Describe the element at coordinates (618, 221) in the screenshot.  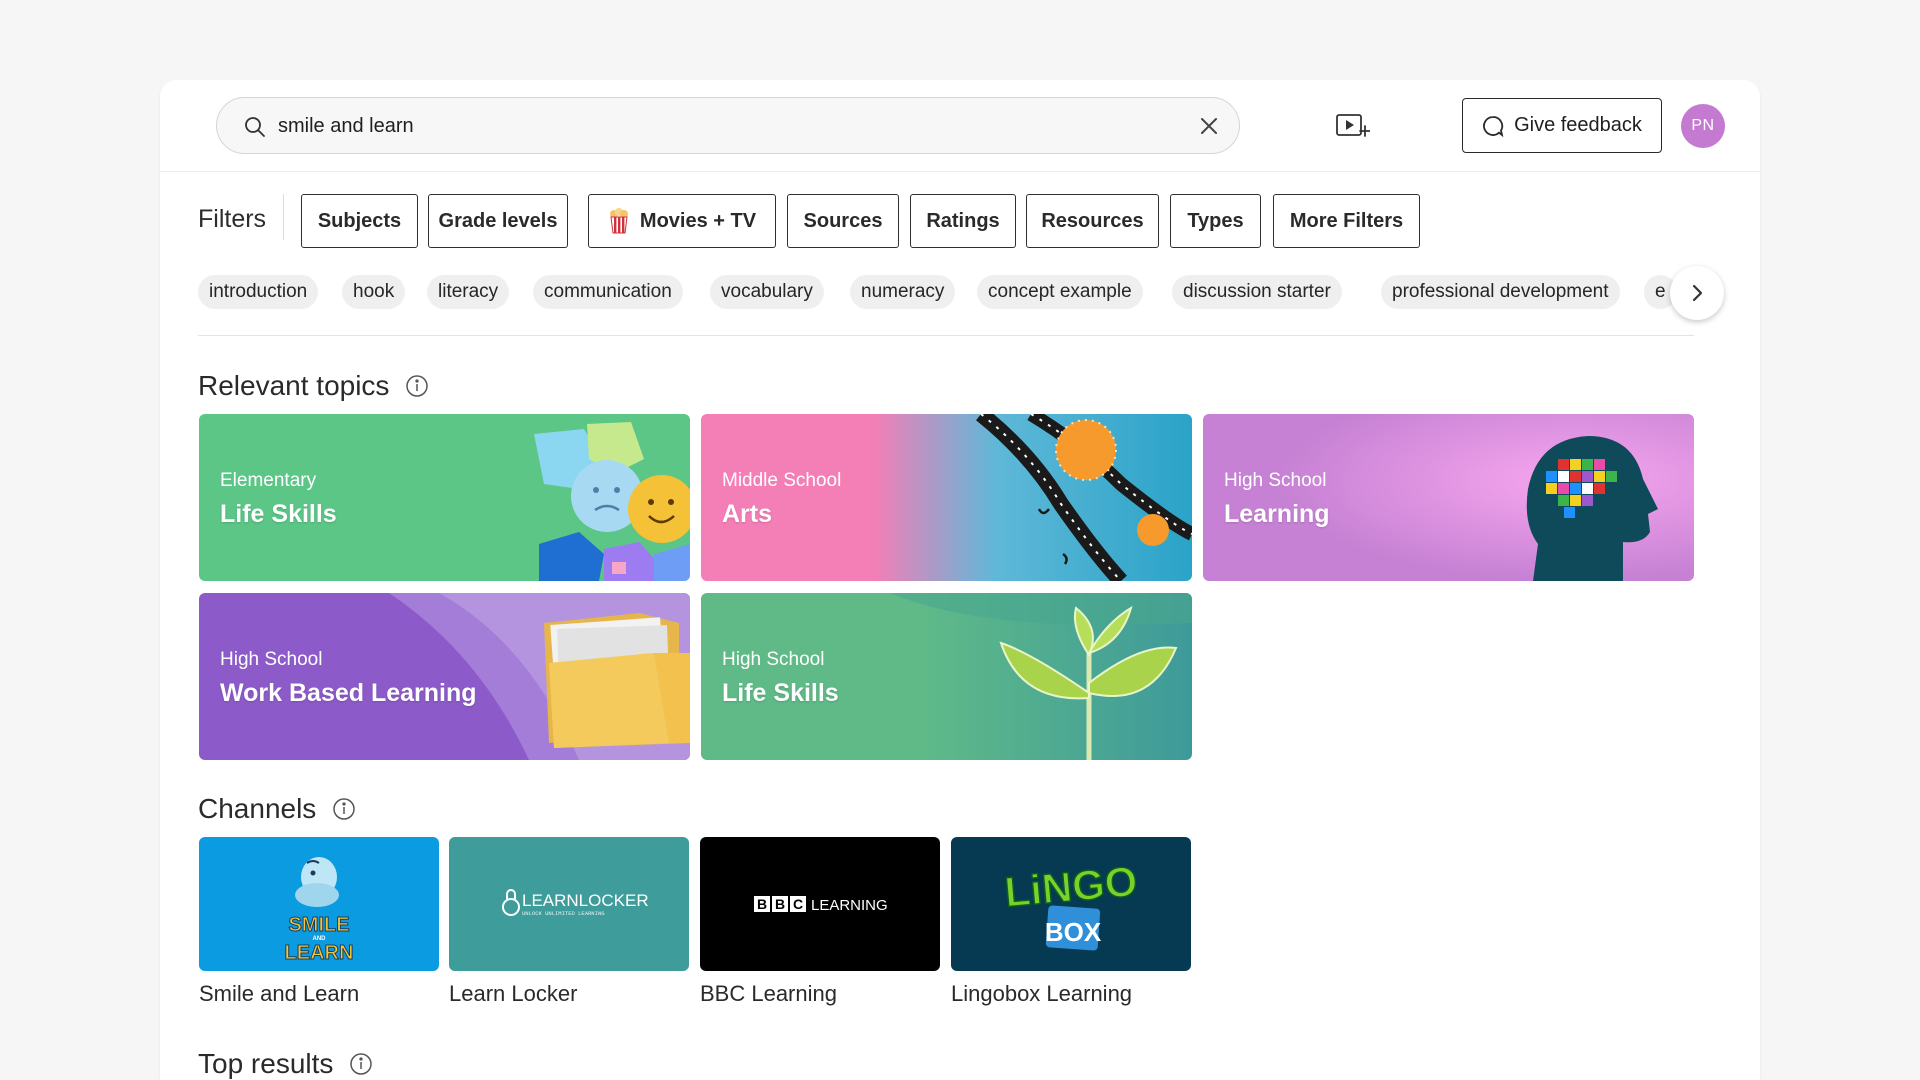
I see `popcorn-icon` at that location.